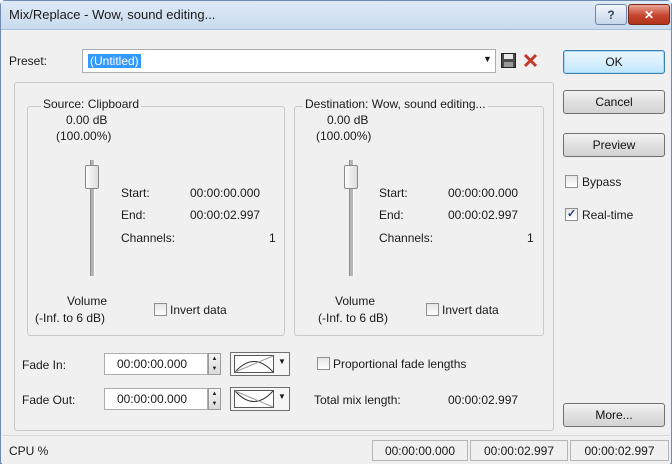 The height and width of the screenshot is (464, 672). What do you see at coordinates (225, 193) in the screenshot?
I see `source-start-value: 00:00:00.000` at bounding box center [225, 193].